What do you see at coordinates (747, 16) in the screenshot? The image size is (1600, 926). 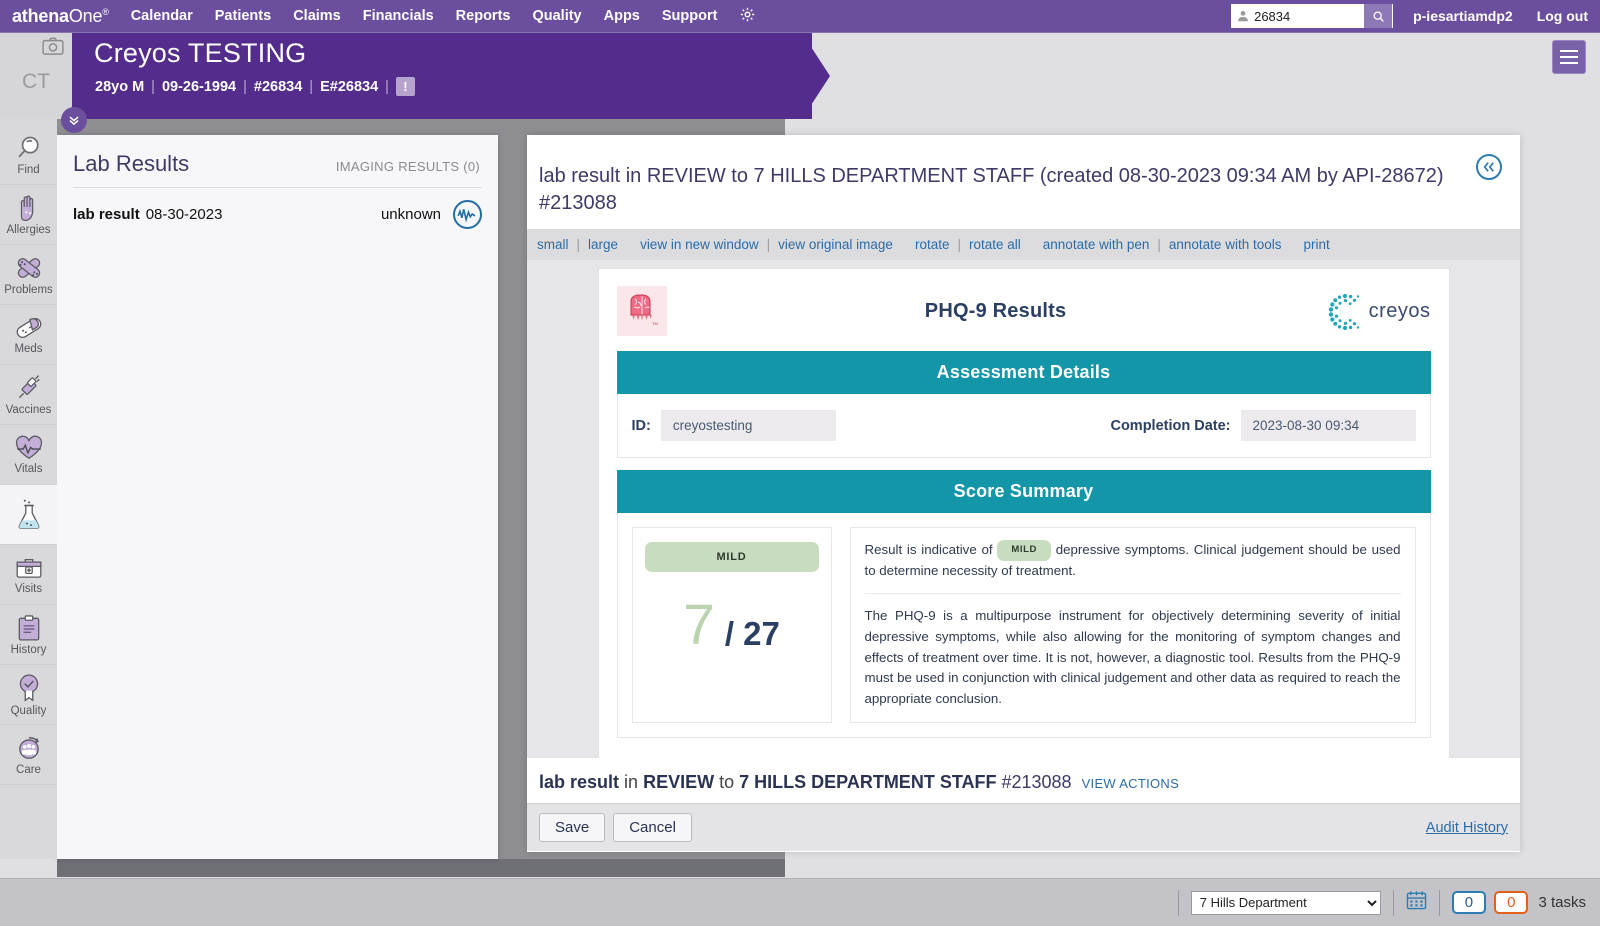 I see `gear-icon` at bounding box center [747, 16].